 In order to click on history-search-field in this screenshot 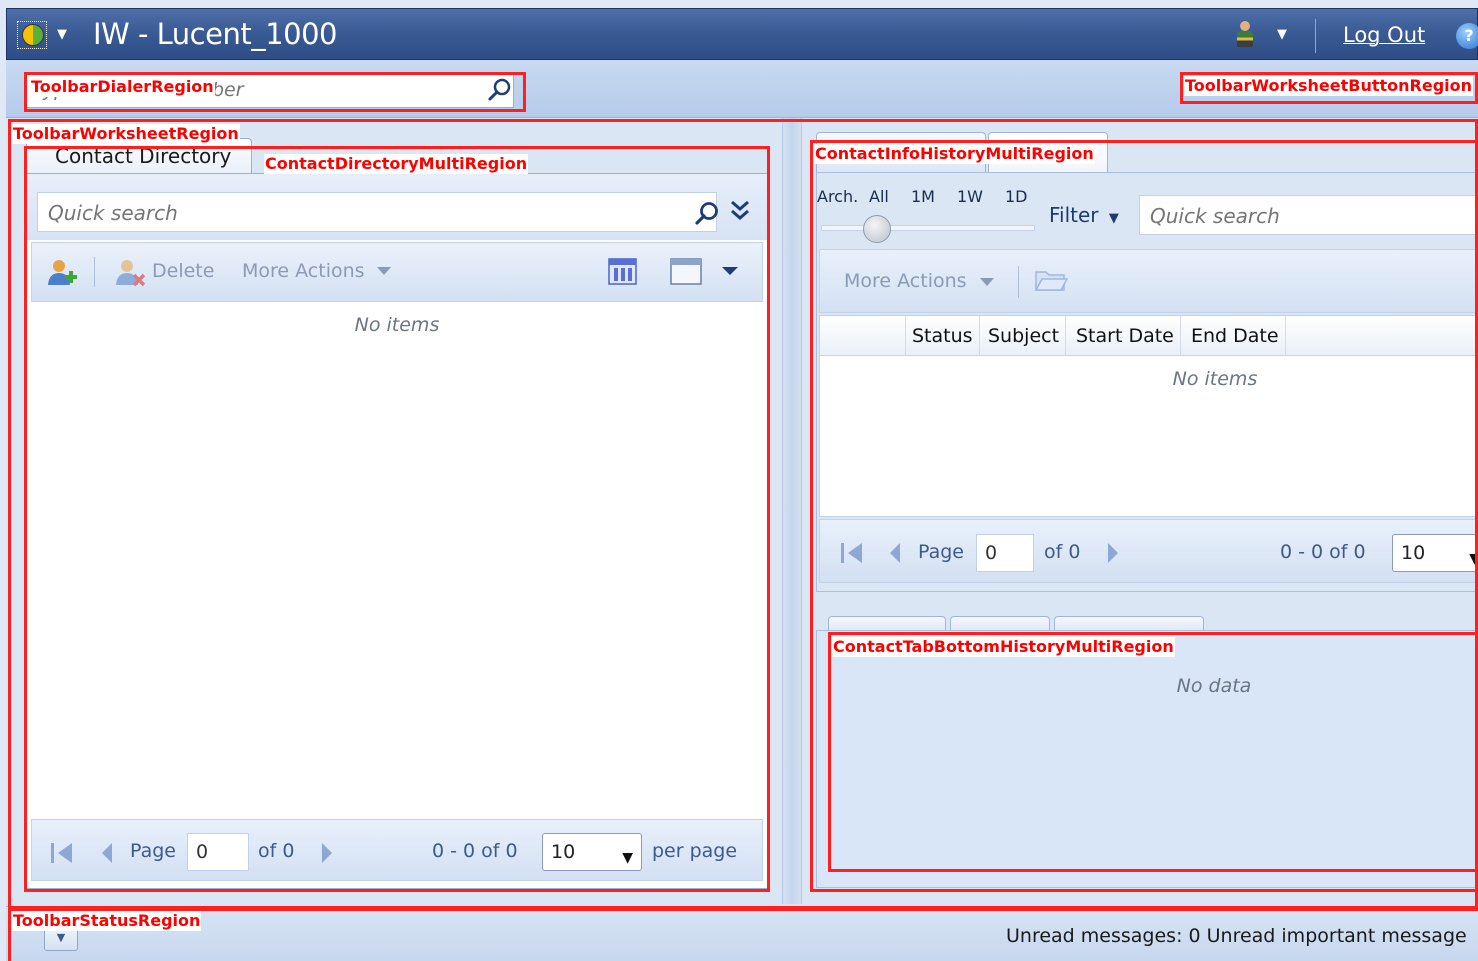, I will do `click(1308, 215)`.